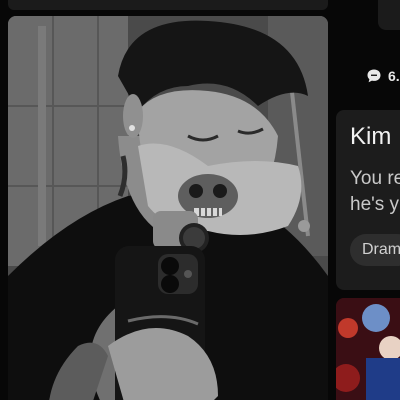 This screenshot has width=400, height=400. What do you see at coordinates (375, 178) in the screenshot?
I see `story-description-line: You re` at bounding box center [375, 178].